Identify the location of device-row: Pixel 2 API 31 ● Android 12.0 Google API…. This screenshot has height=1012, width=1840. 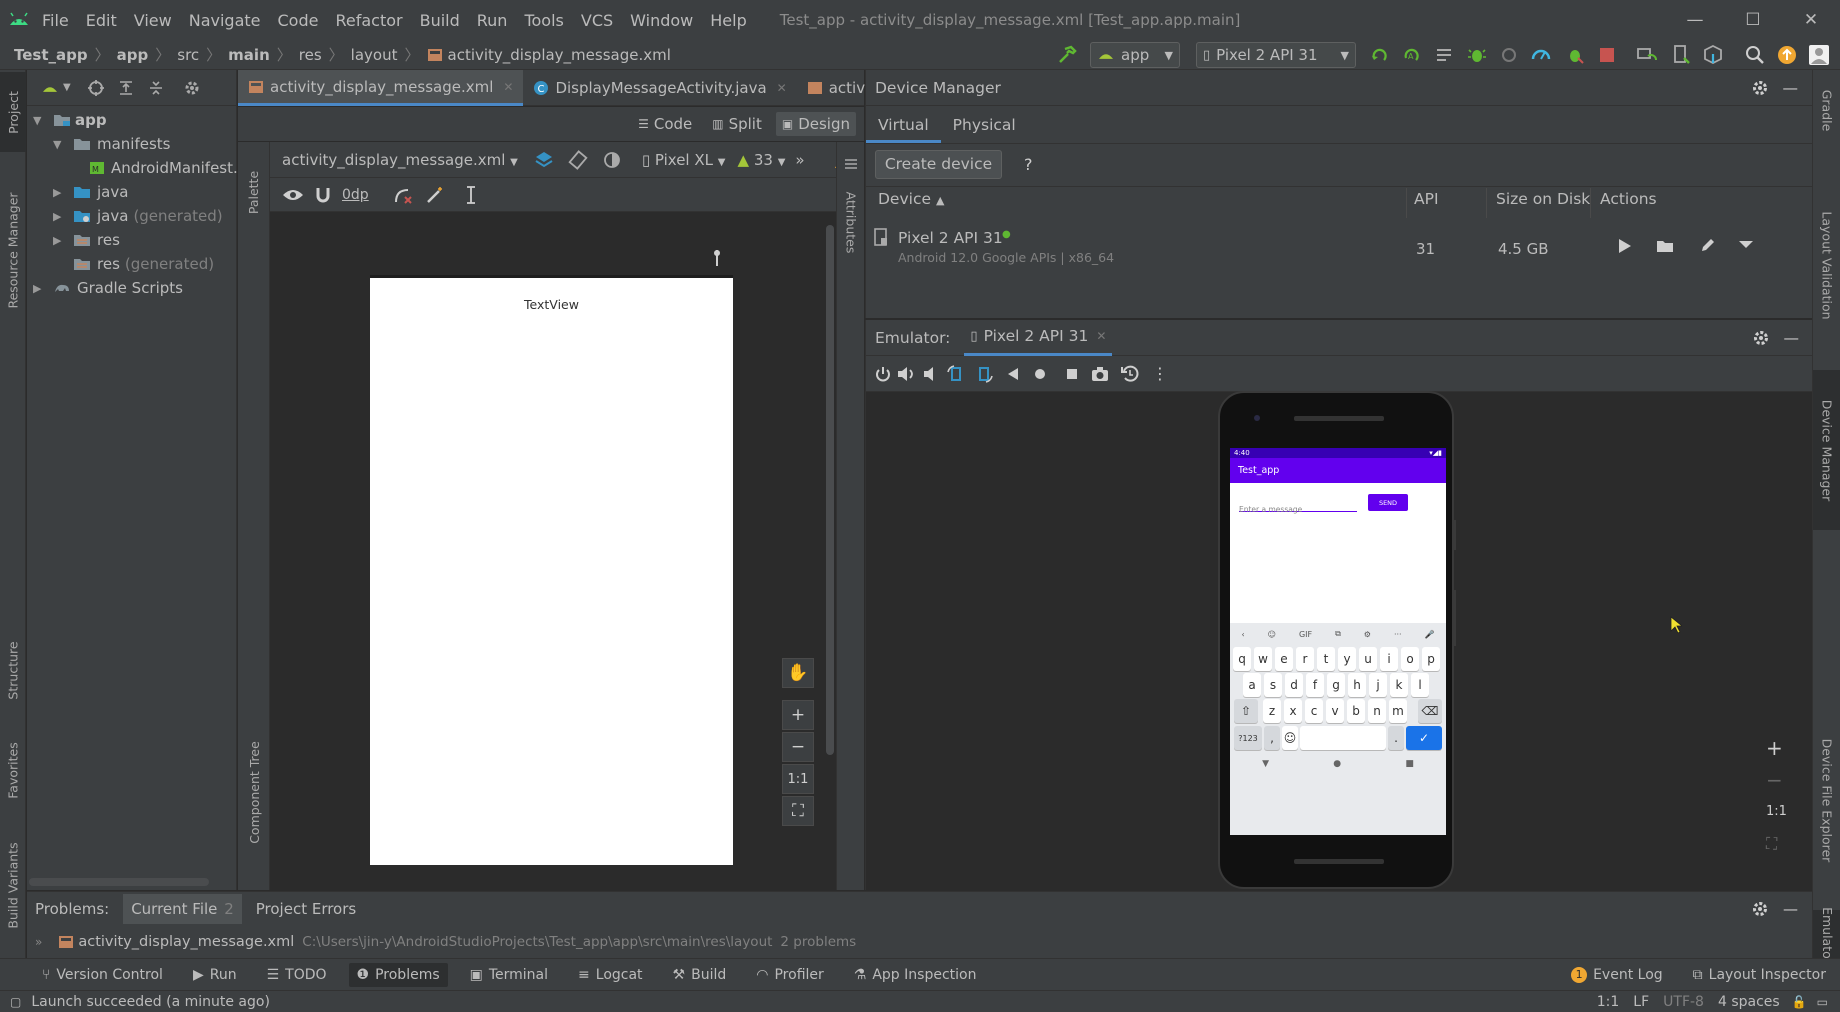
(1339, 246).